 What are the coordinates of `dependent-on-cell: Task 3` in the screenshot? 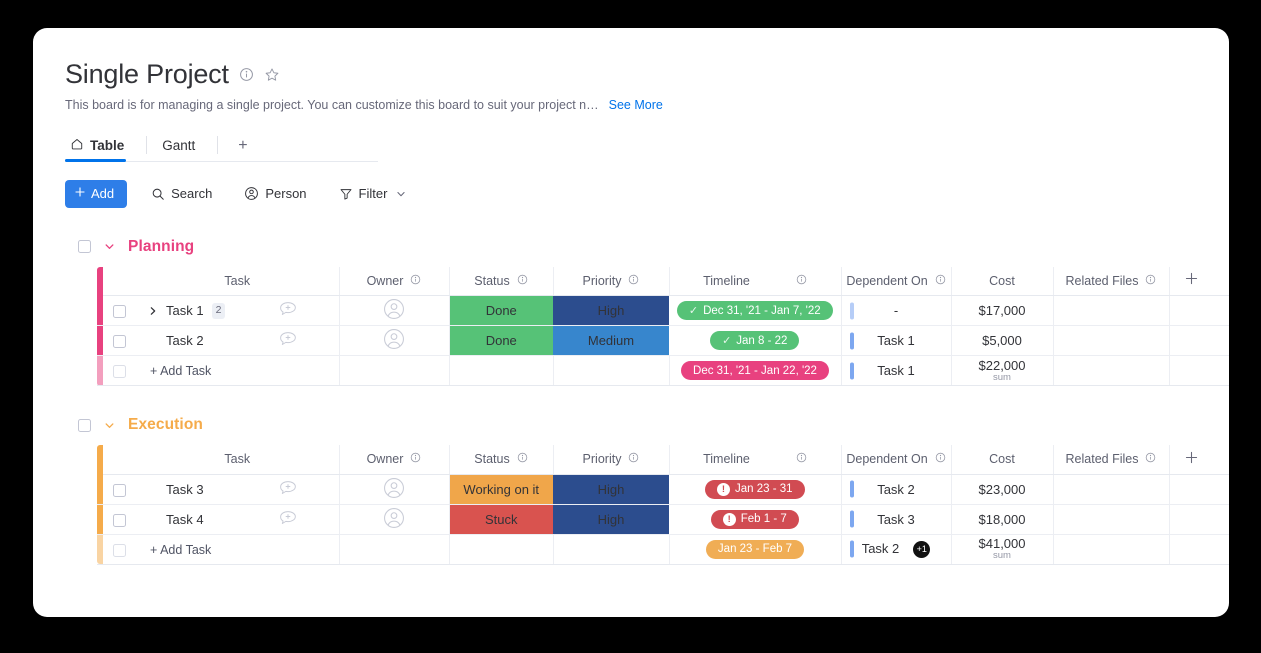 It's located at (896, 519).